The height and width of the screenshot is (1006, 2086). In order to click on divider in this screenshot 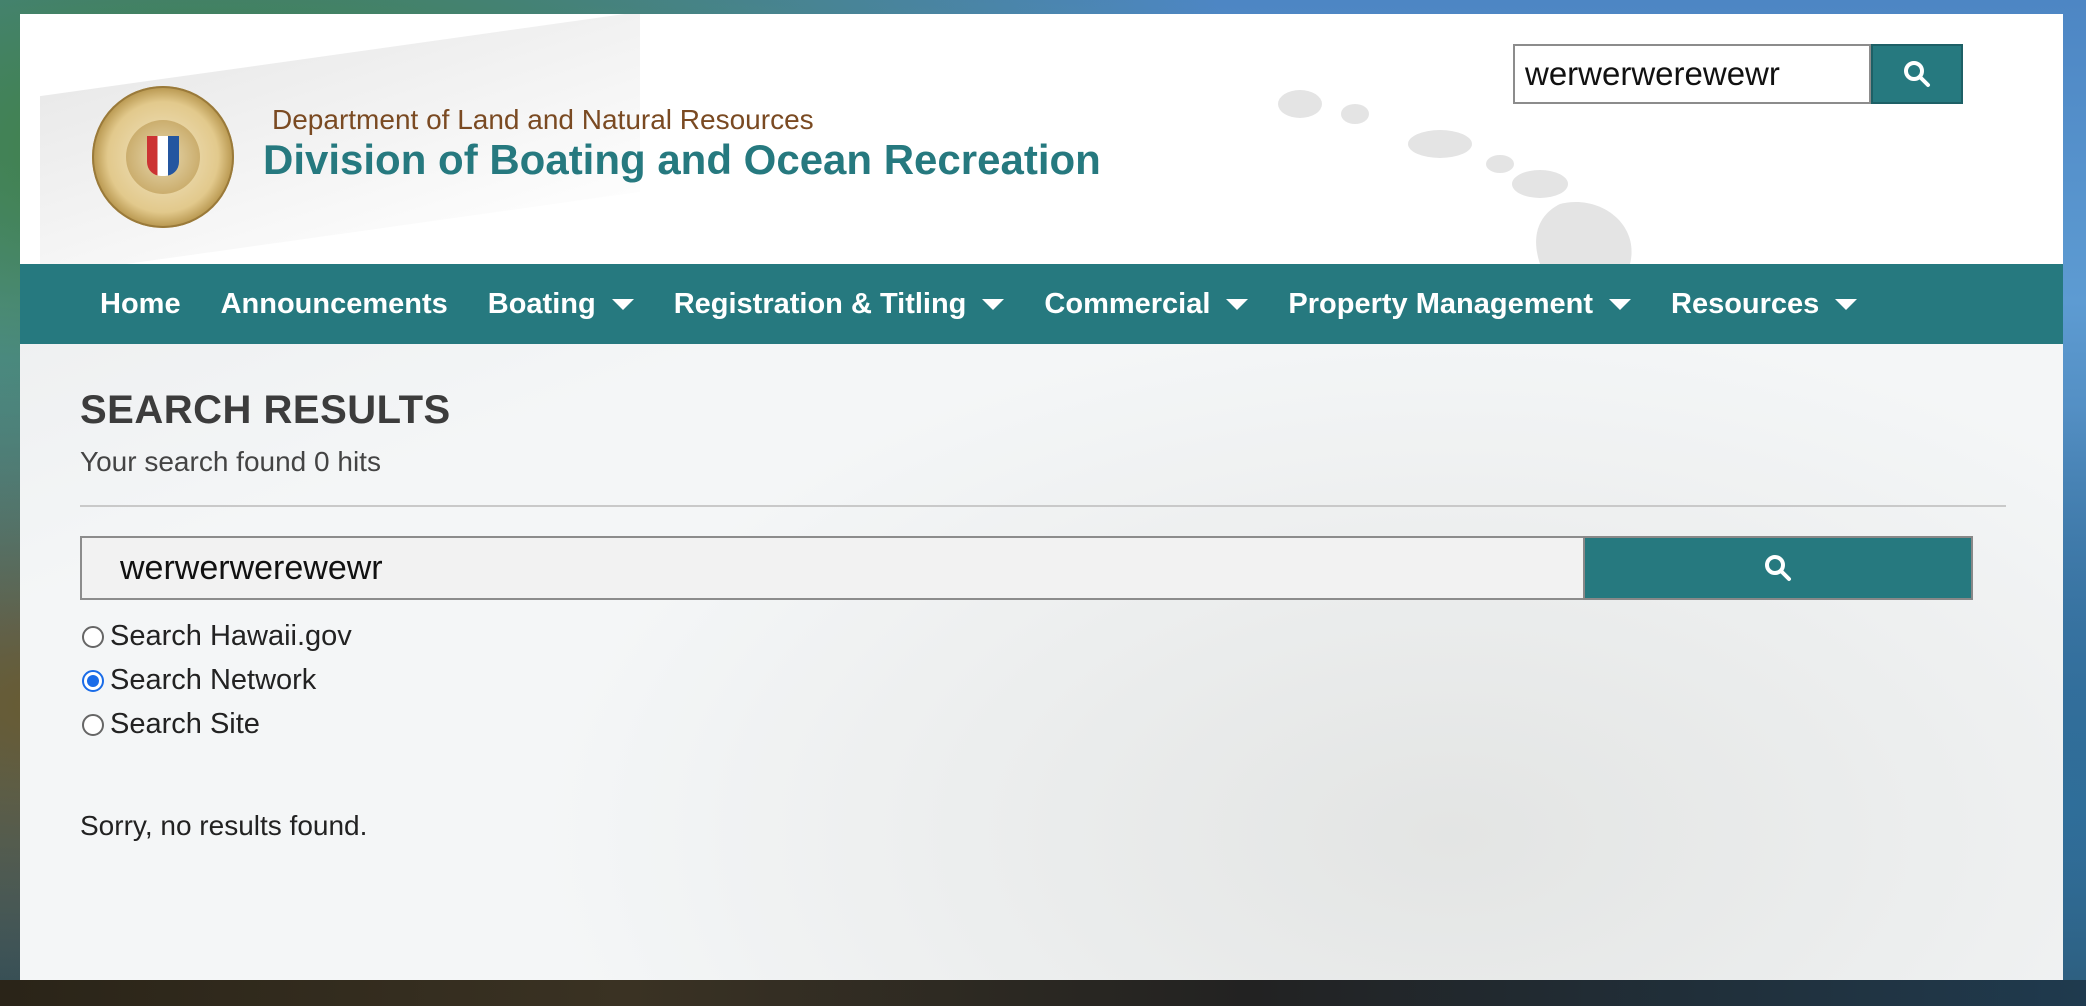, I will do `click(1043, 506)`.